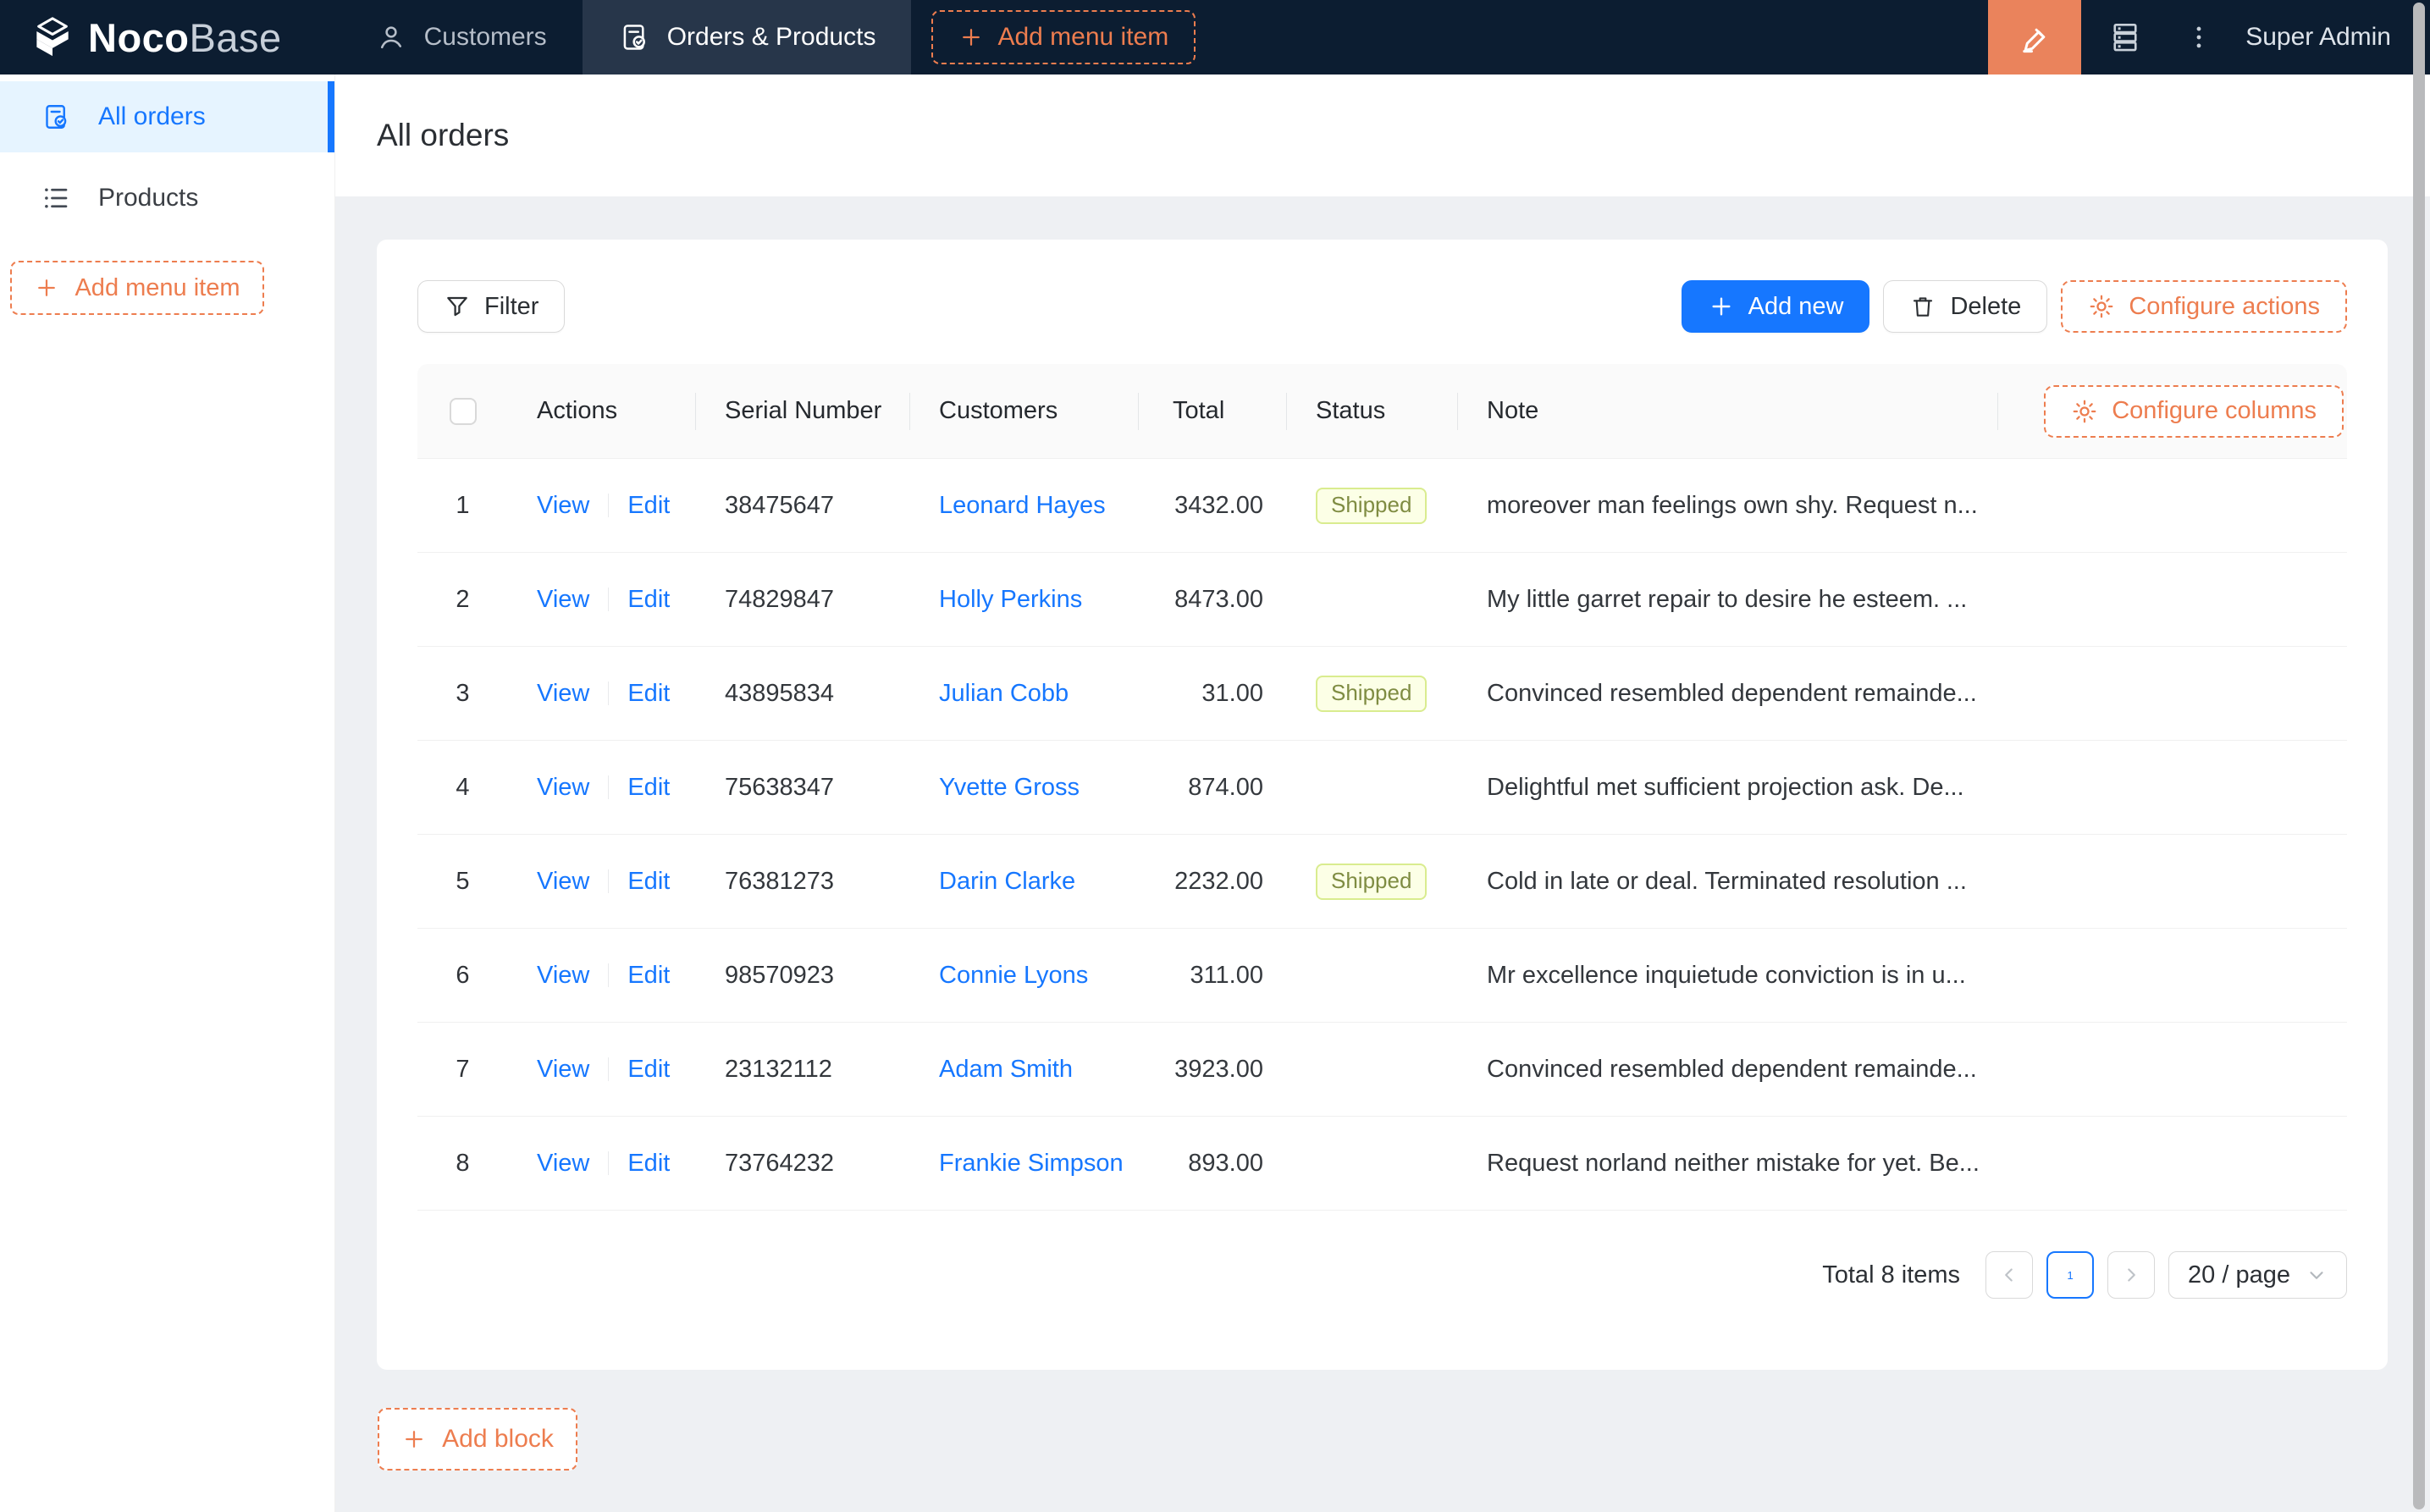  I want to click on column-header-serial-number: Serial Number, so click(803, 411).